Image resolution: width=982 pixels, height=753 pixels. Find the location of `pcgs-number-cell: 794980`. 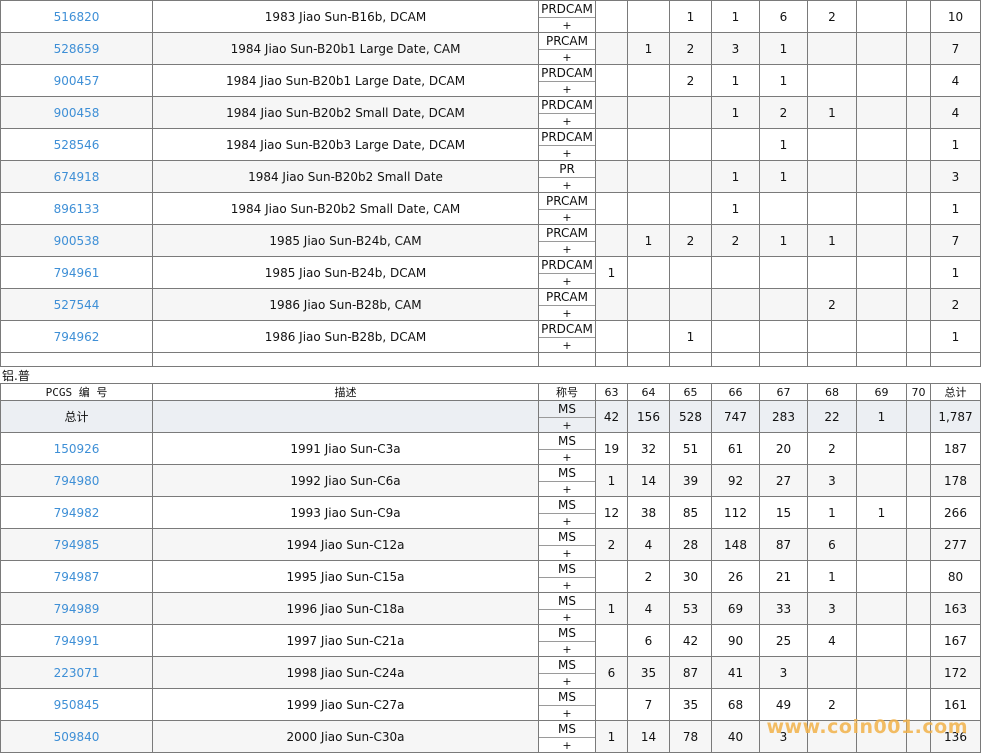

pcgs-number-cell: 794980 is located at coordinates (76, 480).